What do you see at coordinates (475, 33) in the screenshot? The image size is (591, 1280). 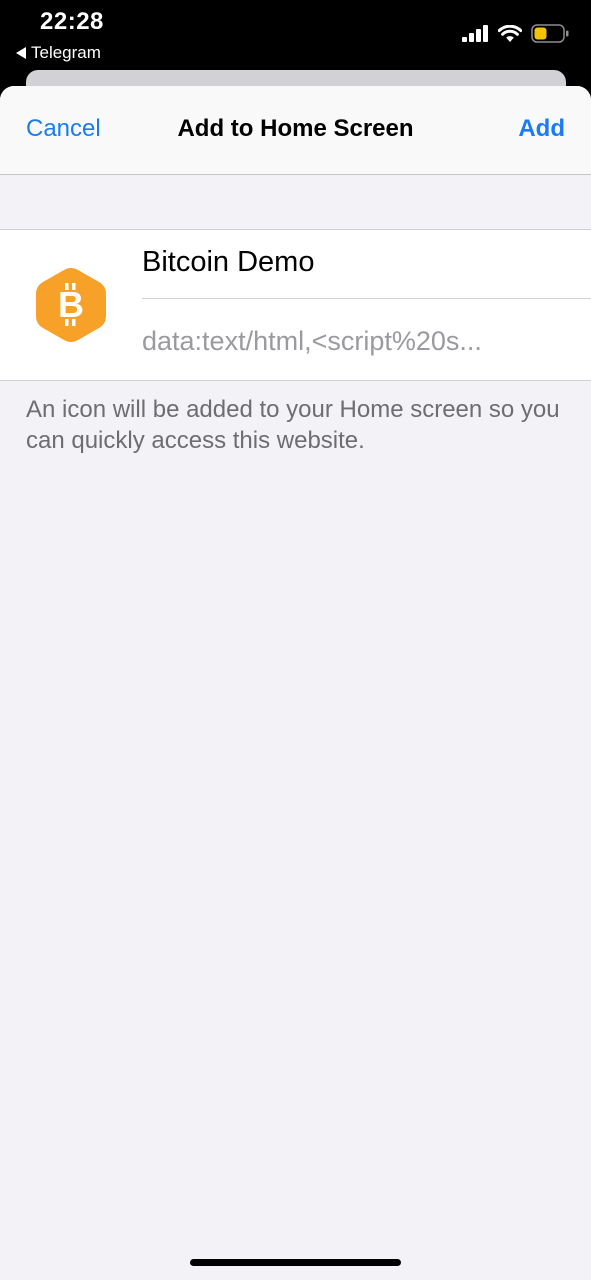 I see `cellular-signal-icon` at bounding box center [475, 33].